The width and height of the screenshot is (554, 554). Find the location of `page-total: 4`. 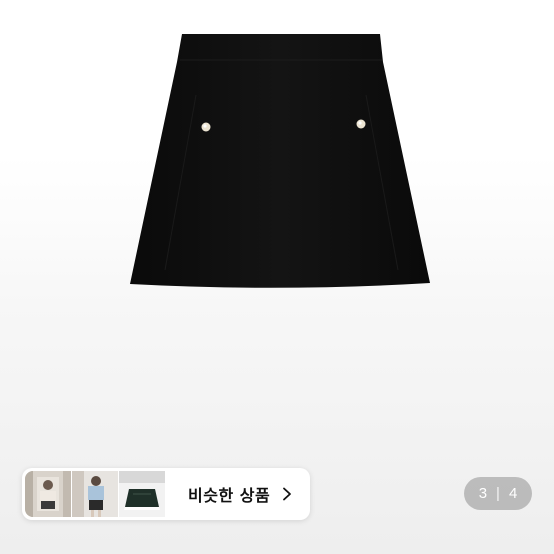

page-total: 4 is located at coordinates (513, 493).